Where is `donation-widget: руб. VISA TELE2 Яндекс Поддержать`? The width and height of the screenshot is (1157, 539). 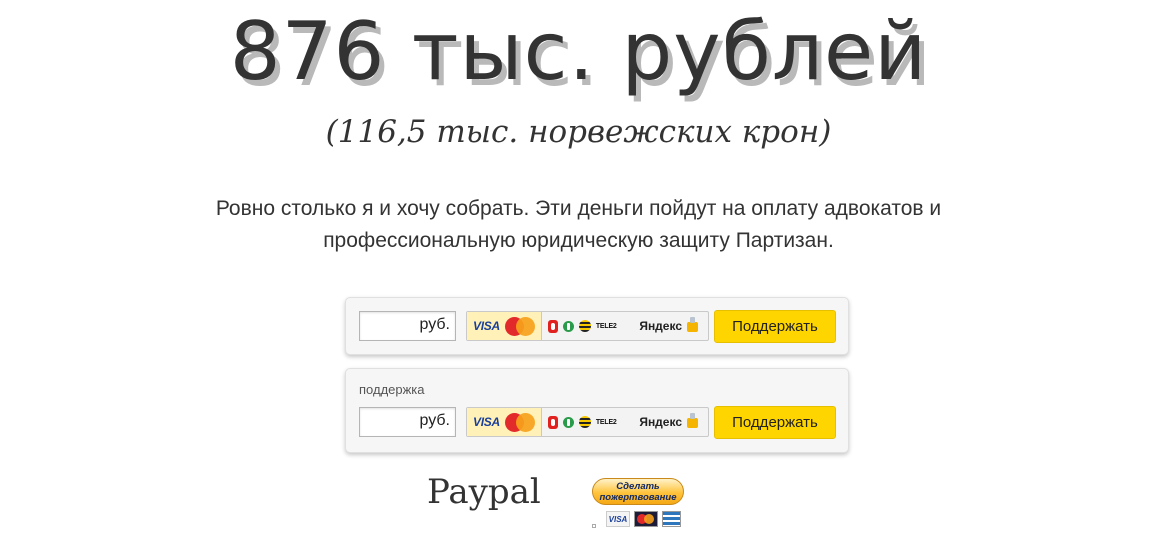
donation-widget: руб. VISA TELE2 Яндекс Поддержать is located at coordinates (597, 326).